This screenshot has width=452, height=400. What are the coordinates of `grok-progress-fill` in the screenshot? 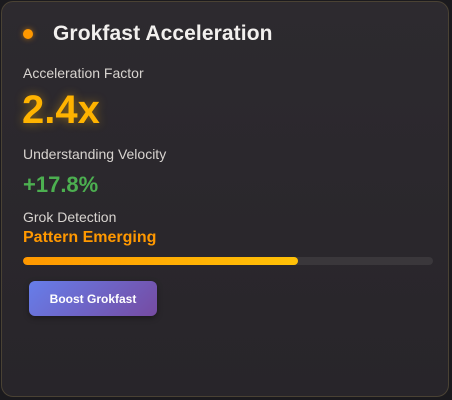 It's located at (160, 261).